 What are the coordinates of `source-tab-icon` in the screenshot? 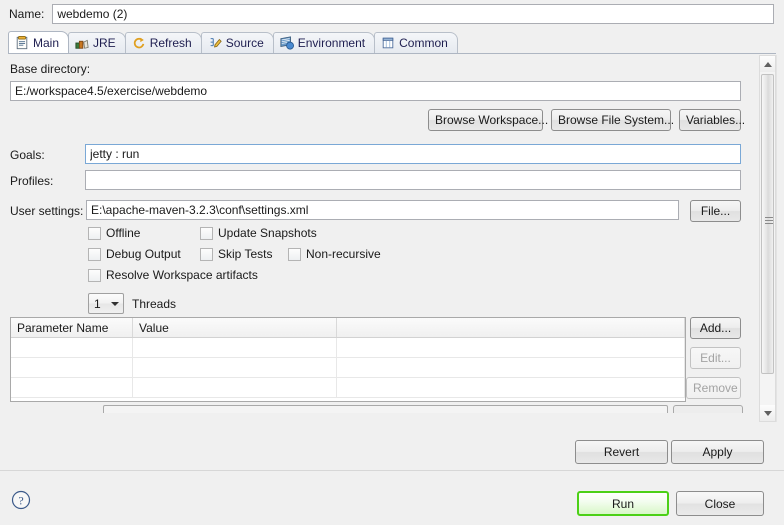 It's located at (216, 43).